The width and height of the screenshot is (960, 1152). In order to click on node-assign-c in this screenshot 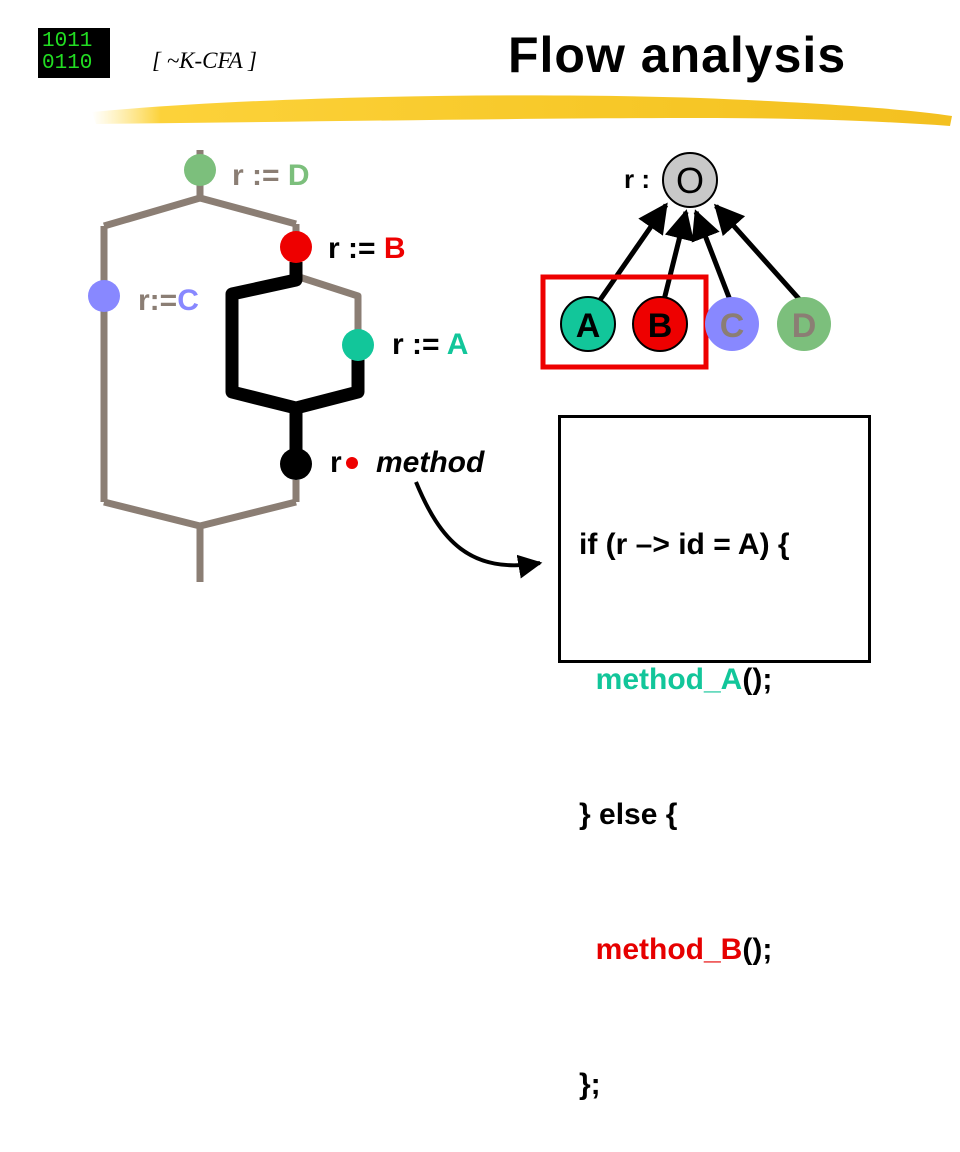, I will do `click(104, 296)`.